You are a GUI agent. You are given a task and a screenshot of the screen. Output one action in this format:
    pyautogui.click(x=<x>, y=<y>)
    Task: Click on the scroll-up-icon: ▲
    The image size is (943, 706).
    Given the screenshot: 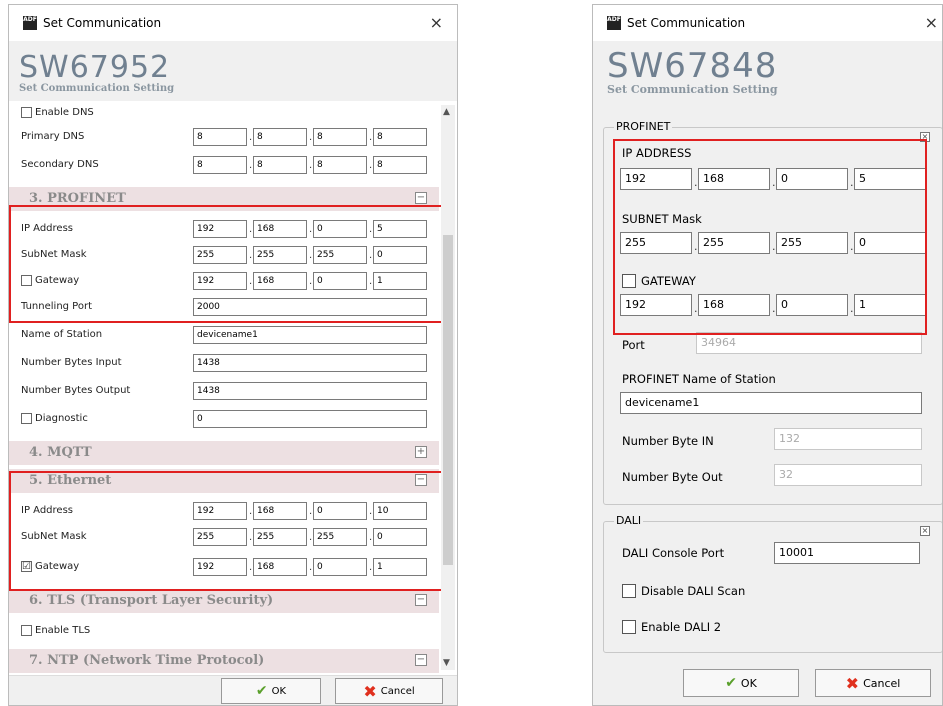 What is the action you would take?
    pyautogui.click(x=446, y=112)
    